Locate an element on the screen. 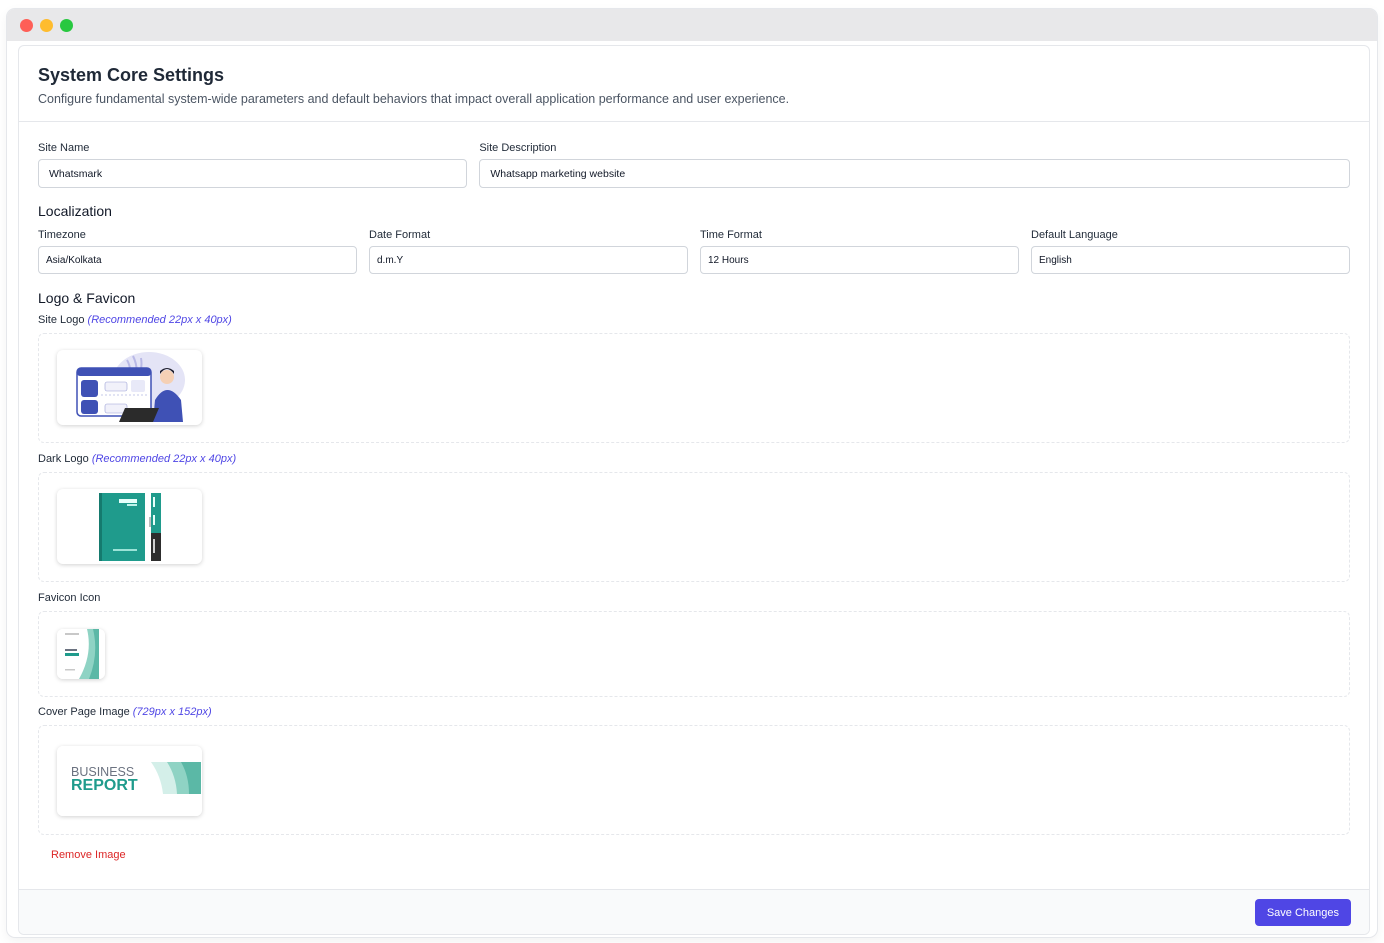 Image resolution: width=1384 pixels, height=943 pixels. favicon-preview is located at coordinates (81, 654).